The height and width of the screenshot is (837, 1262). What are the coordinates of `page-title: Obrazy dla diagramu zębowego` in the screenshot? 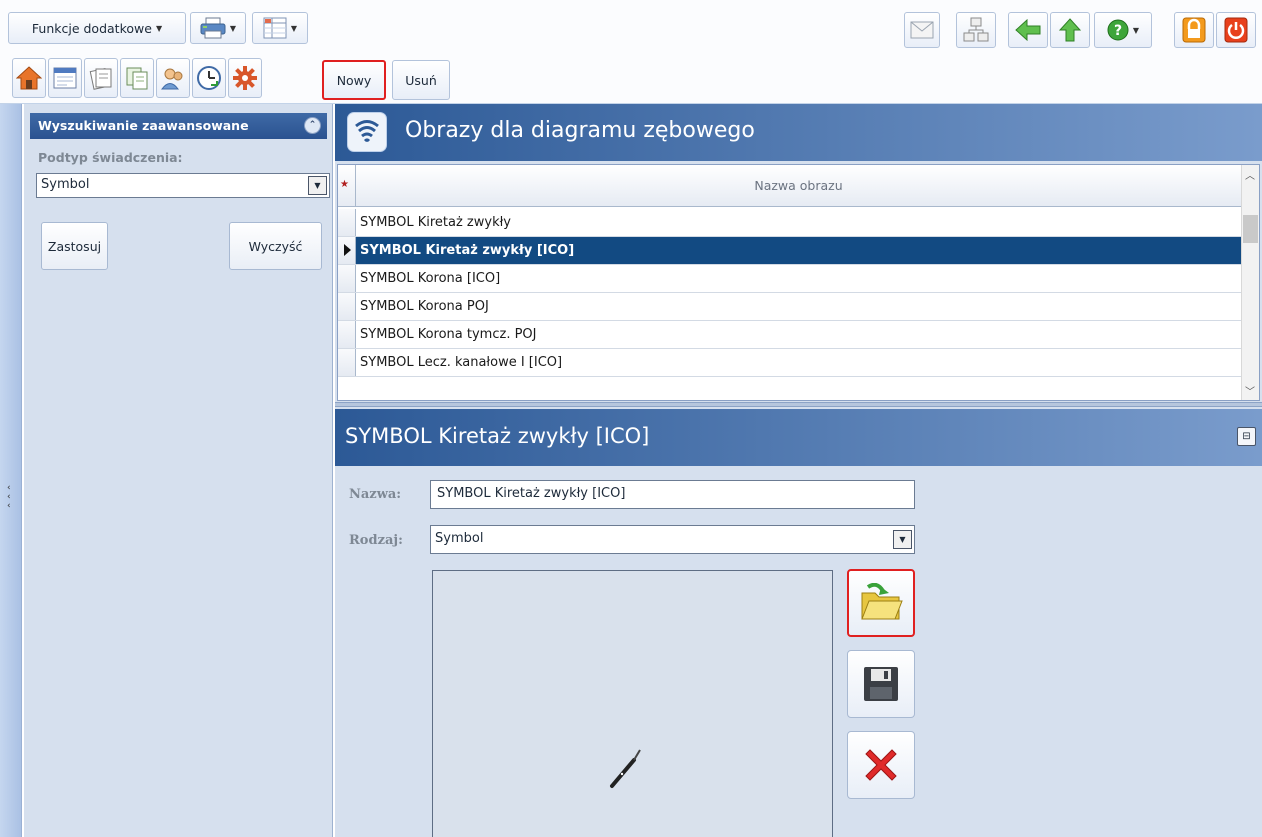 It's located at (580, 130).